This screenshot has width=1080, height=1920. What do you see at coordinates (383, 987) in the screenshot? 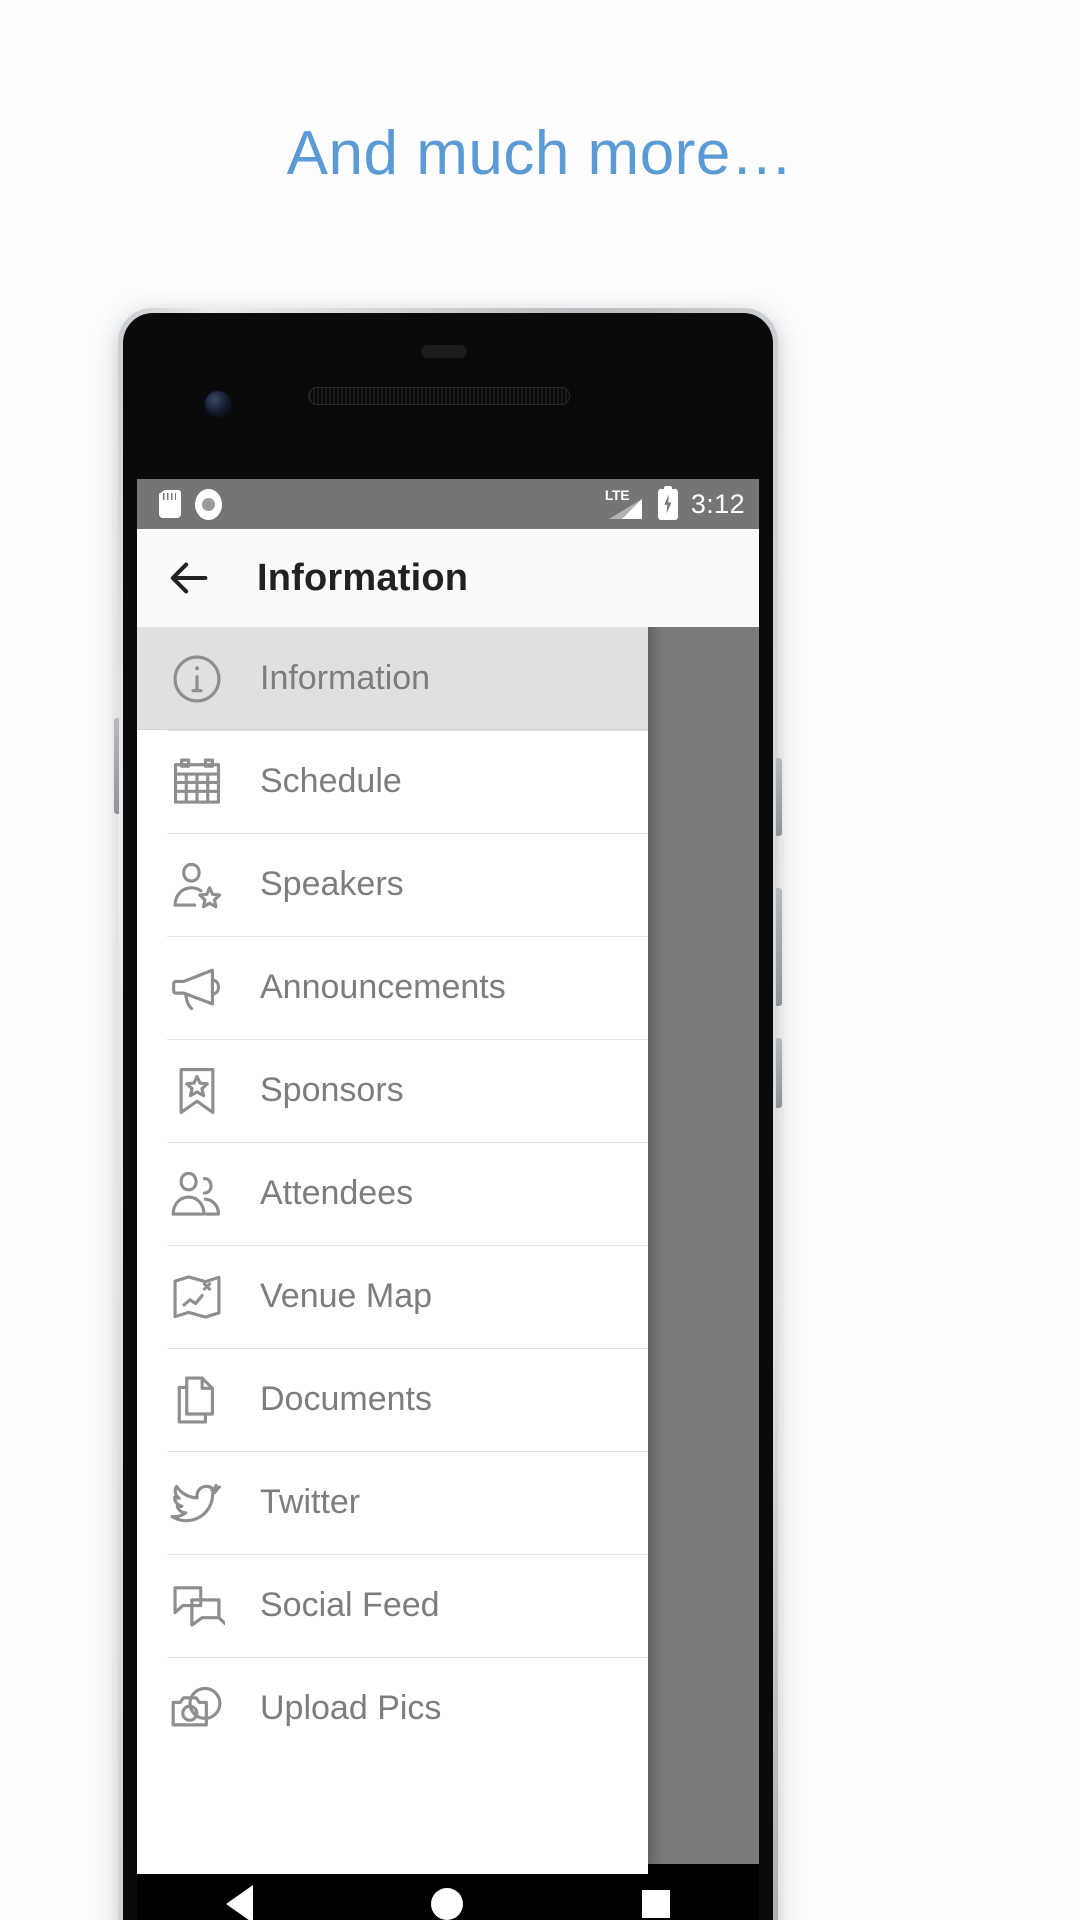
I see `drawer-item-label: Announcements` at bounding box center [383, 987].